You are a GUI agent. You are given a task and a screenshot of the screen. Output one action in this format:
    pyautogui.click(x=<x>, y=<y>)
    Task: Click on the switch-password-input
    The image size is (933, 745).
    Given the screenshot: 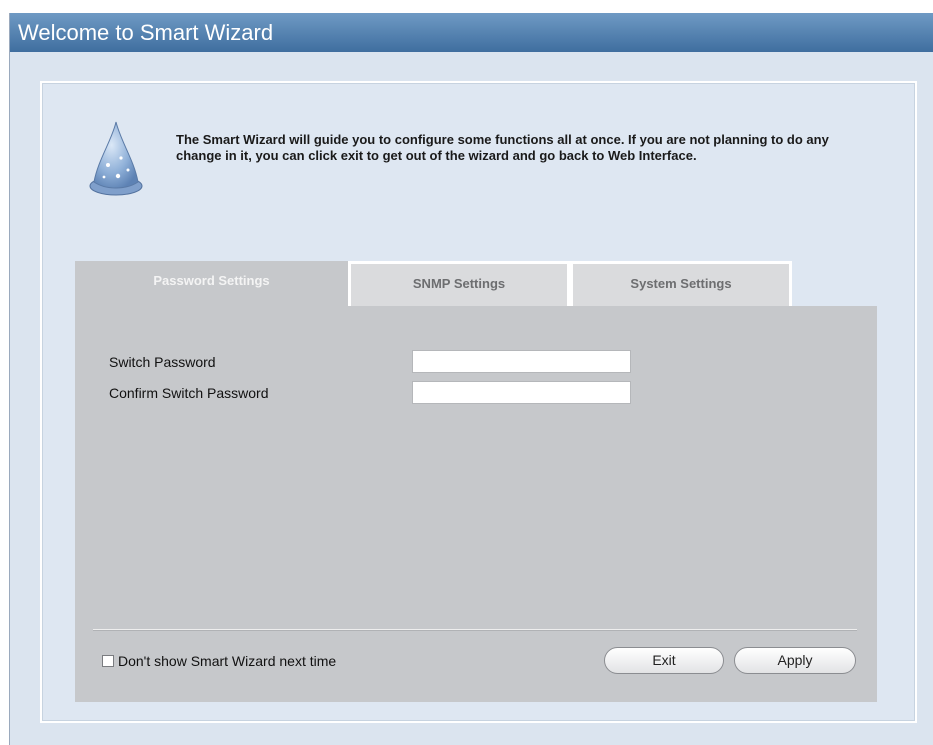 What is the action you would take?
    pyautogui.click(x=521, y=361)
    